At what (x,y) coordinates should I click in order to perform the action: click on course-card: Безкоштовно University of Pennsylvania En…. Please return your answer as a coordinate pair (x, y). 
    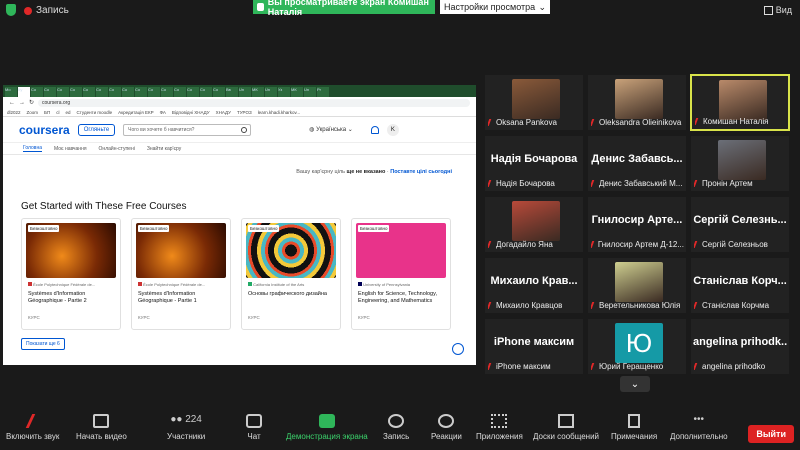
    Looking at the image, I should click on (401, 274).